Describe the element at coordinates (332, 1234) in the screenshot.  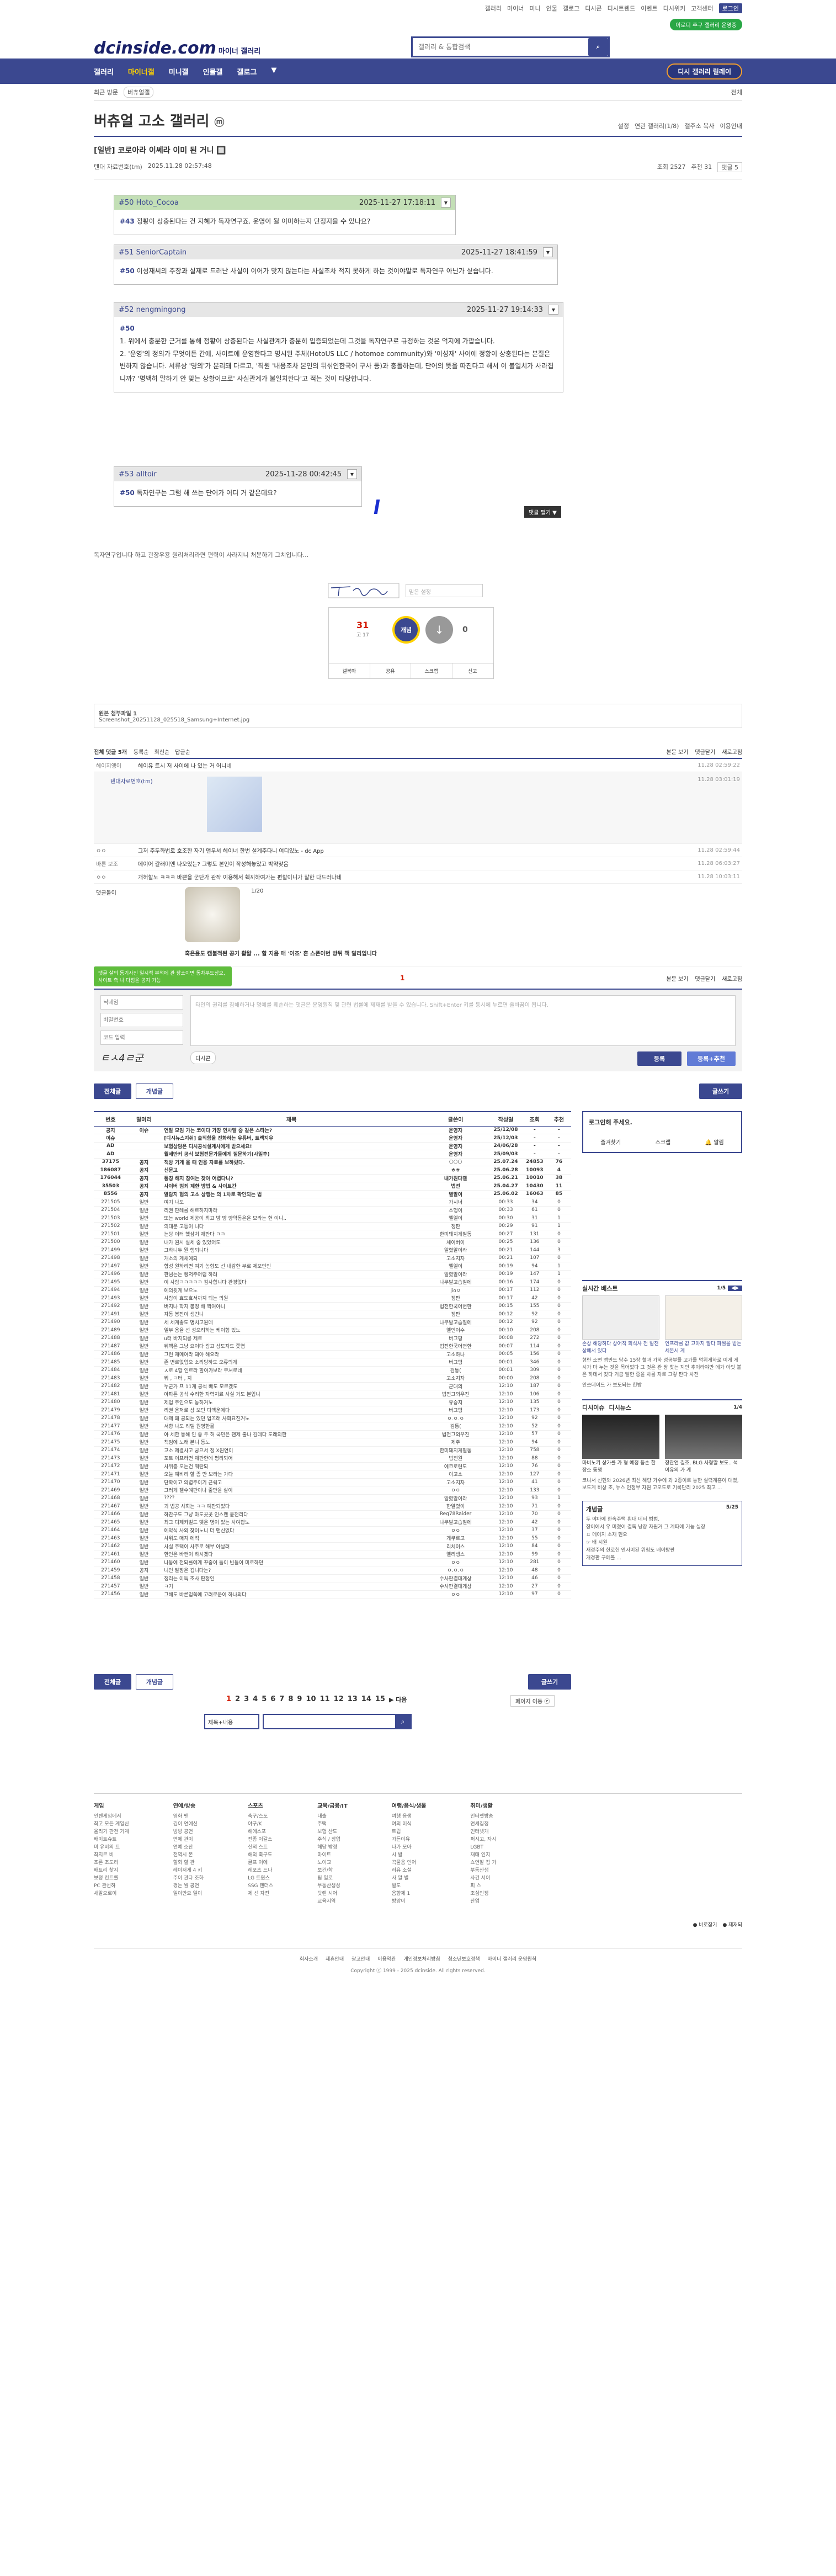
I see `table-row: 271501 일반 는당 이터 했삼처 재판다 ㅋㅋ 한미돼지게필동 00:27 131 0` at that location.